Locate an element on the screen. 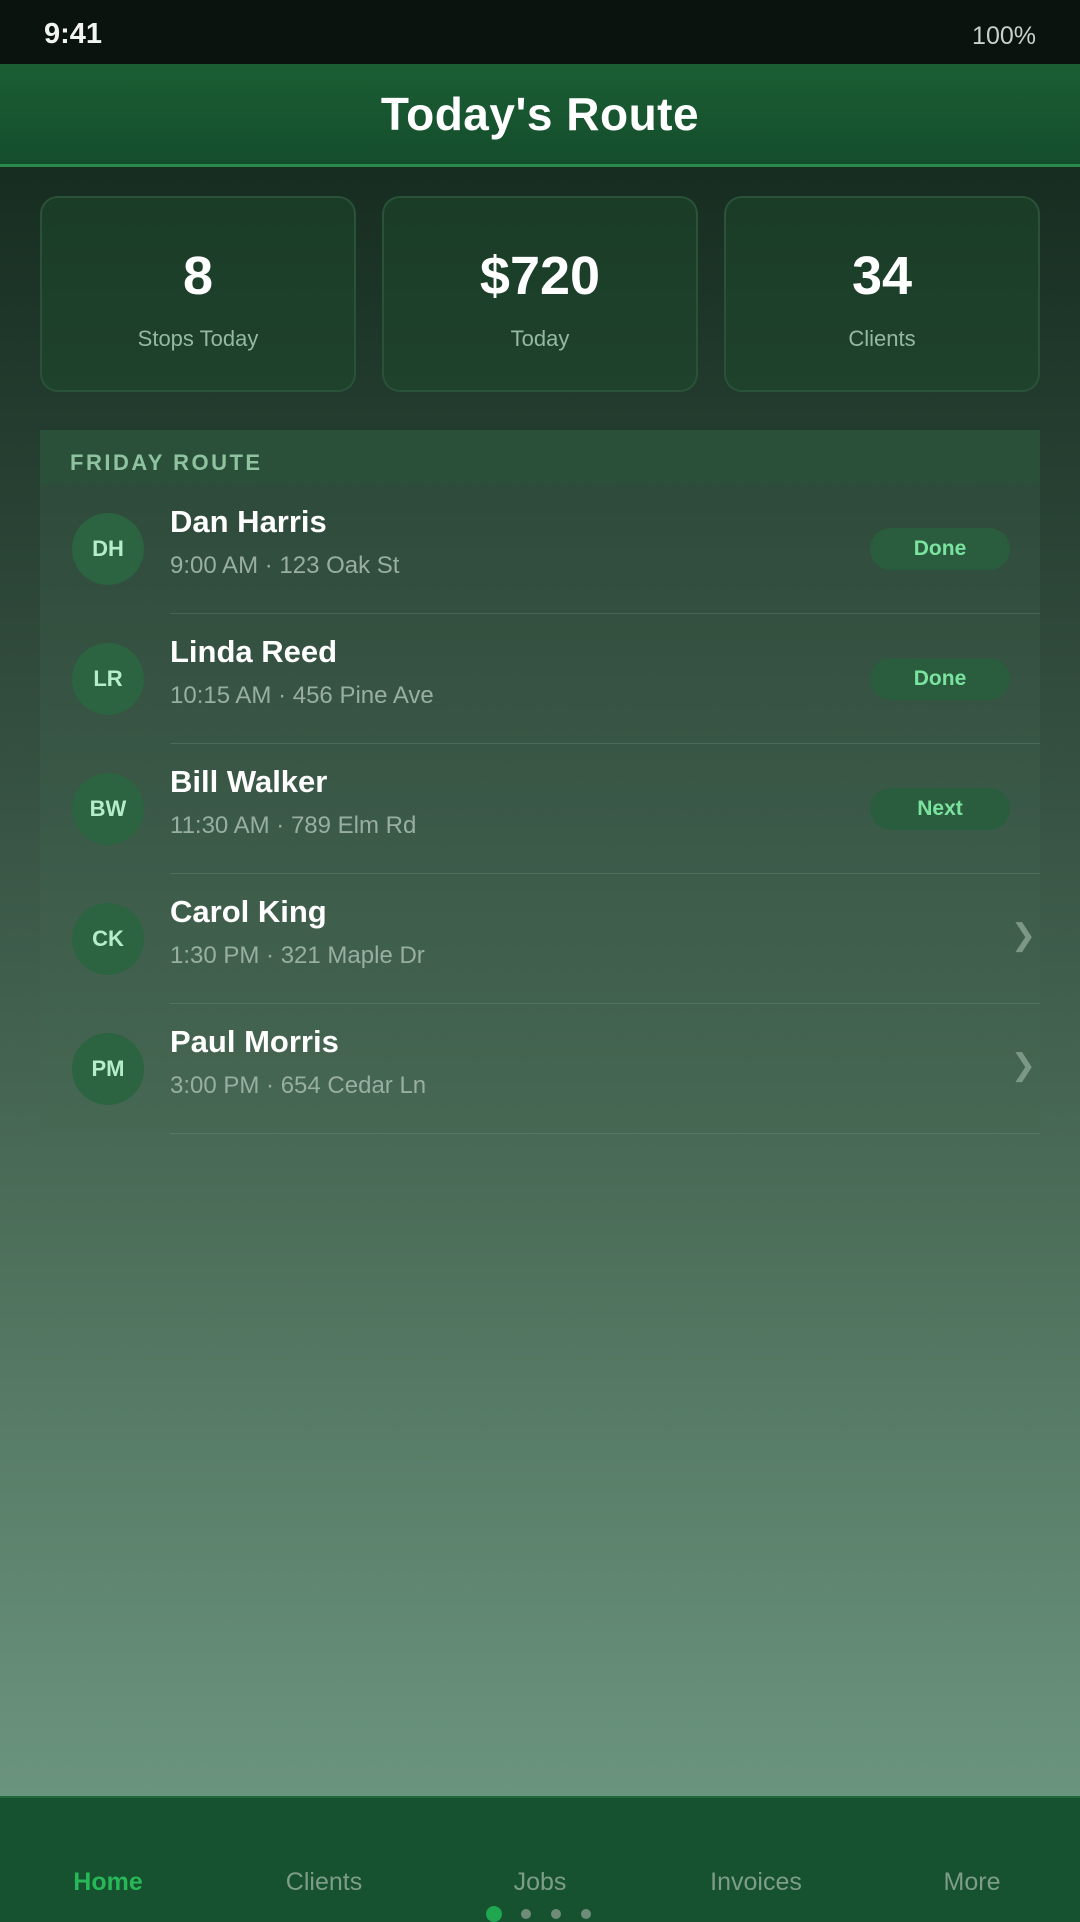  stat-value: 34 is located at coordinates (882, 276).